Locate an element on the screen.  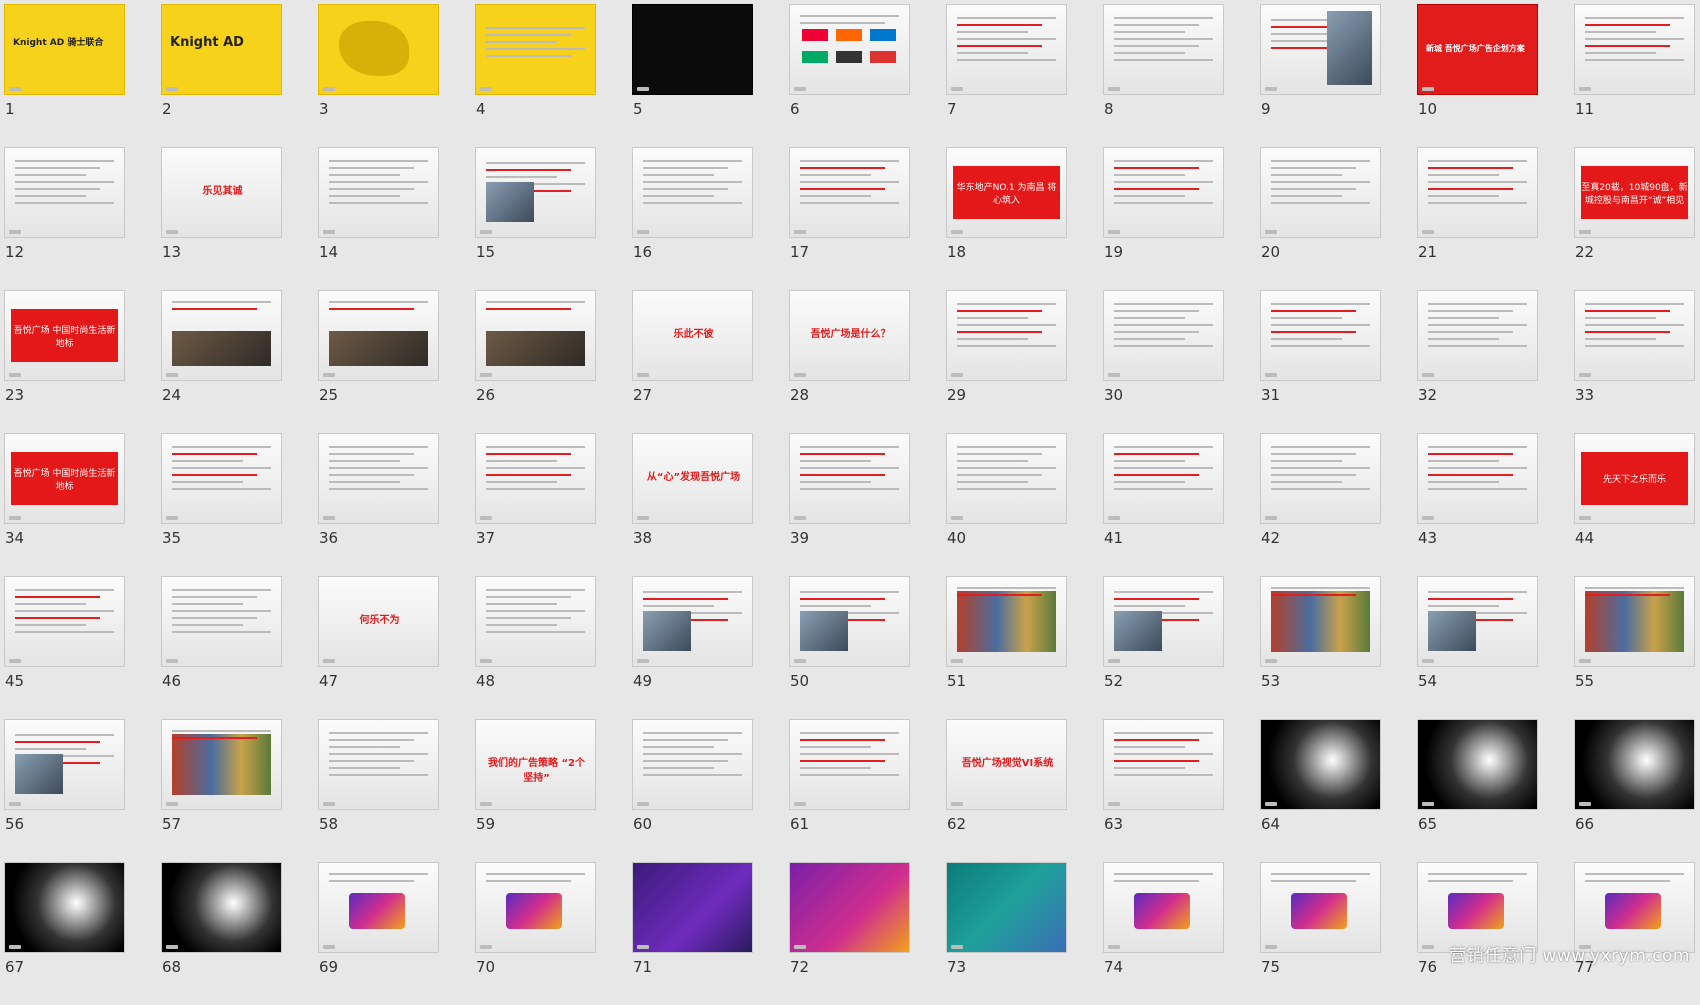
slide-thumbnail: Knight AD 骑士联合 is located at coordinates (64, 49).